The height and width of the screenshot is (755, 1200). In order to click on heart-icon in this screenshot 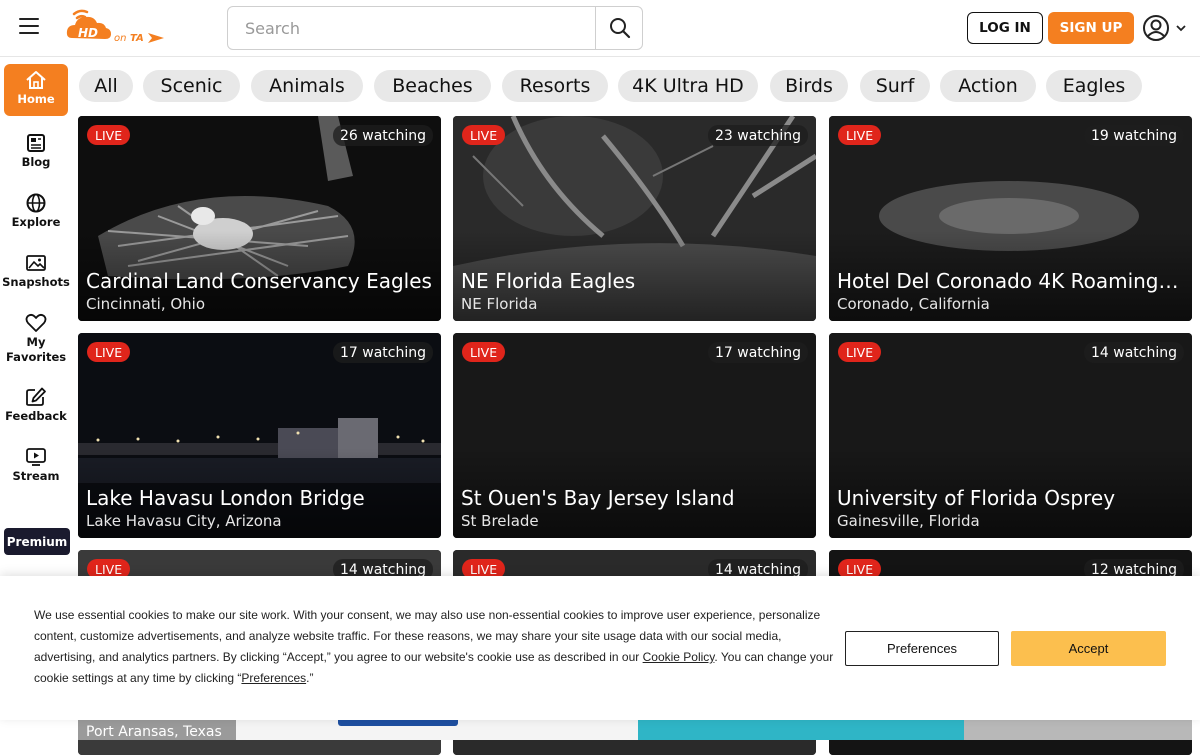, I will do `click(36, 322)`.